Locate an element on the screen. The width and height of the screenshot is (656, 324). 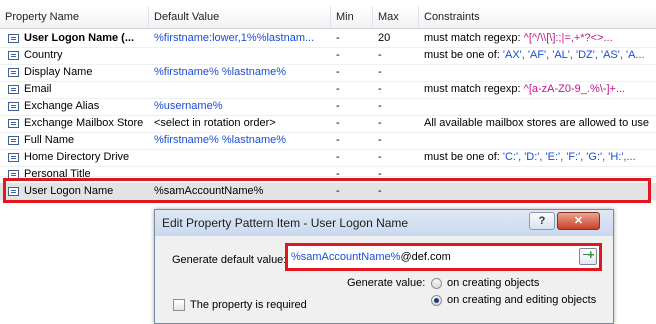
property-name-cell: Full Name is located at coordinates (49, 140).